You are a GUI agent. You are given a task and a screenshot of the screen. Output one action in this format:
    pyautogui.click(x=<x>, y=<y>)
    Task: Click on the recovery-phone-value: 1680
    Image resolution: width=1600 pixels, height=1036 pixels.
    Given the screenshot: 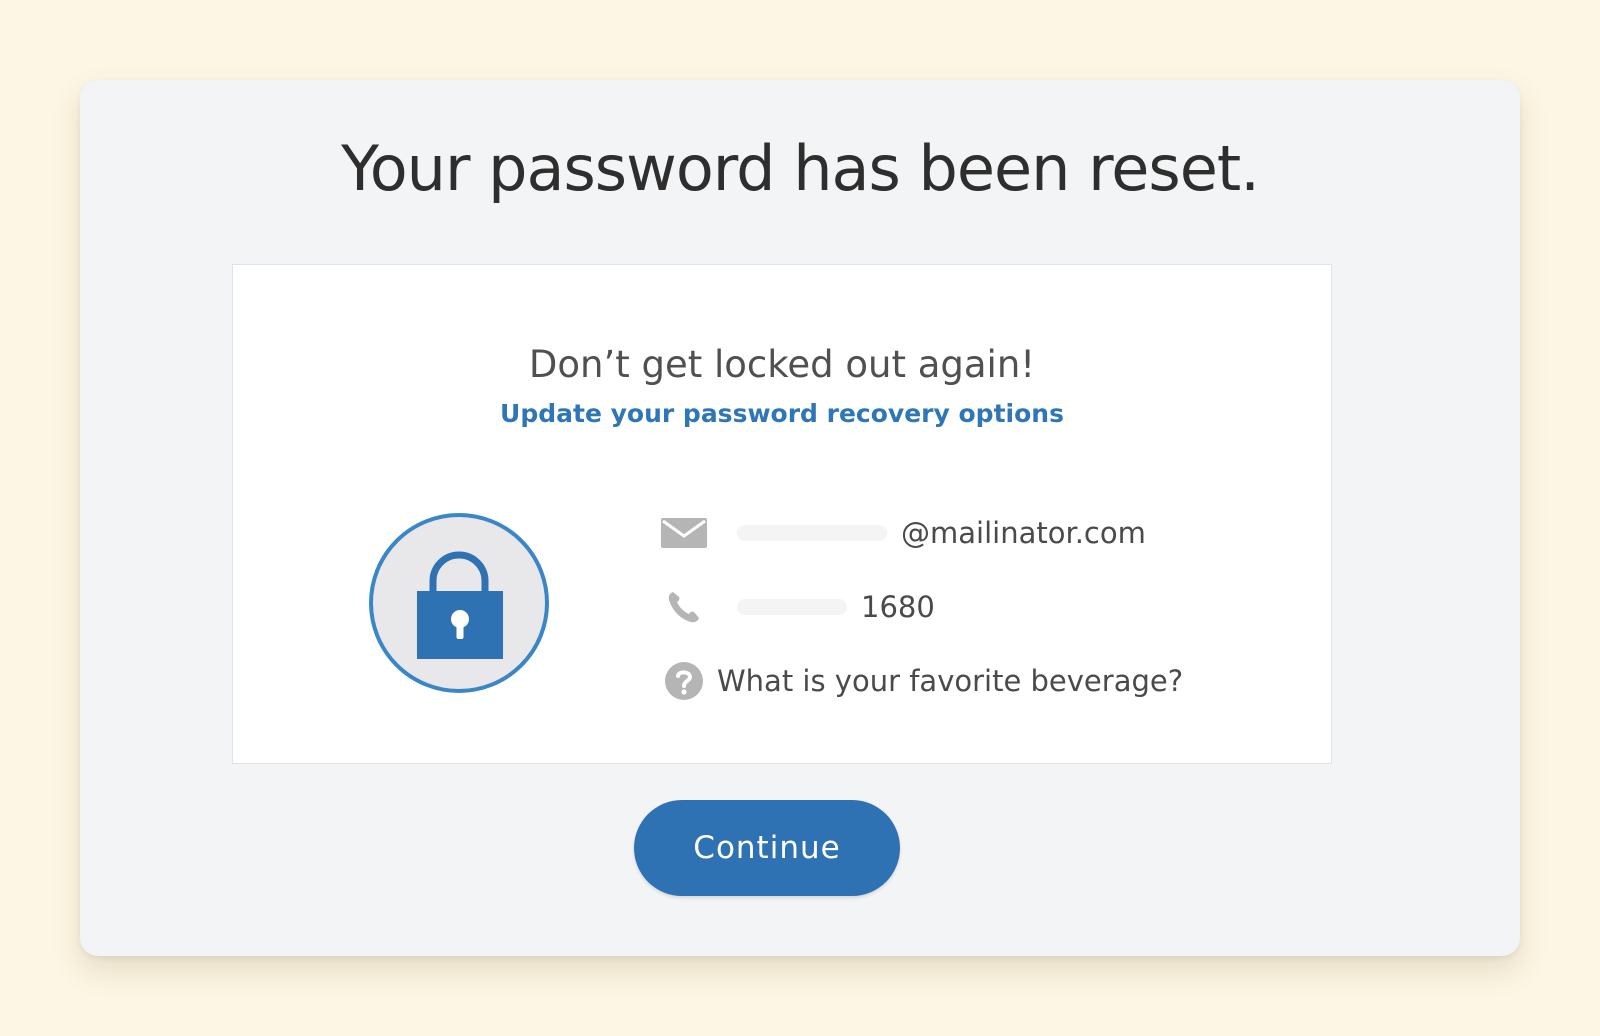 What is the action you would take?
    pyautogui.click(x=898, y=607)
    